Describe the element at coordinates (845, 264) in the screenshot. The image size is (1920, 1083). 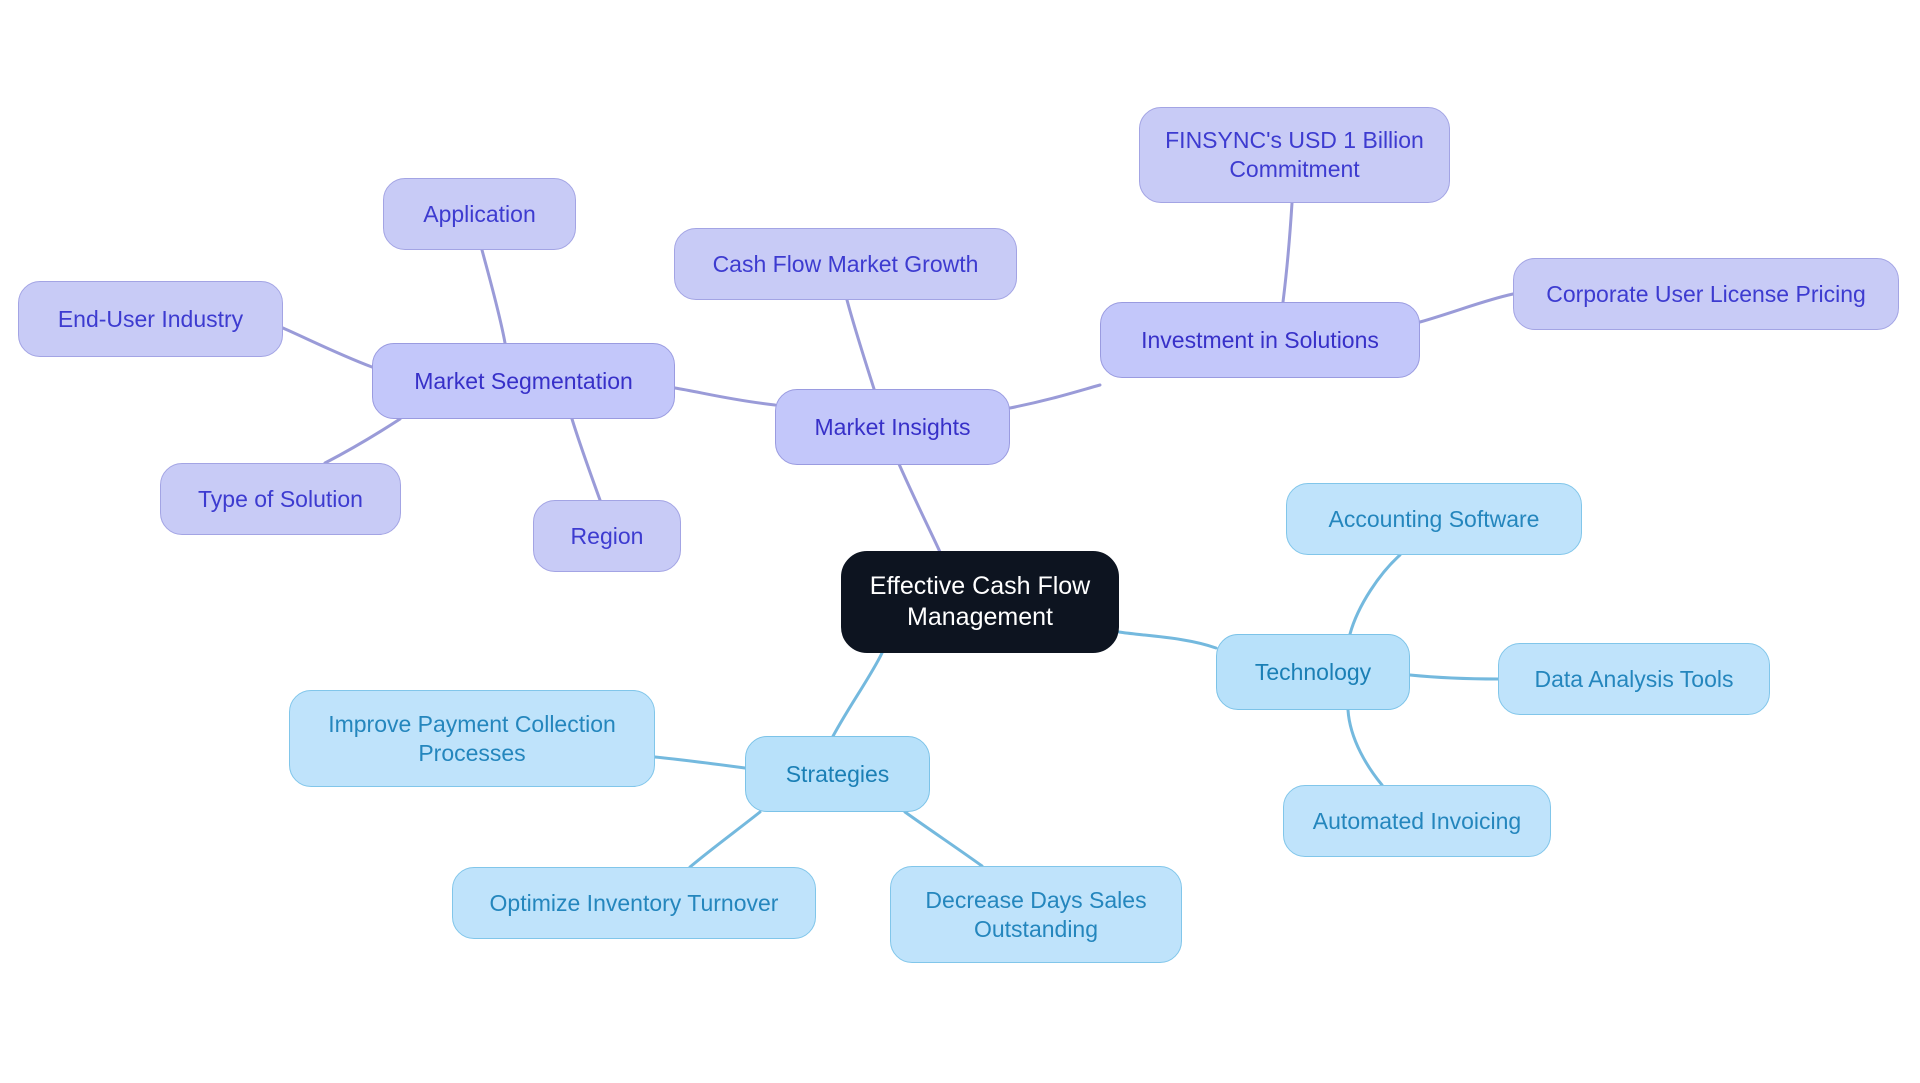
I see `mindmap-node-cash-flow-market-growth: Cash Flow Market Growth` at that location.